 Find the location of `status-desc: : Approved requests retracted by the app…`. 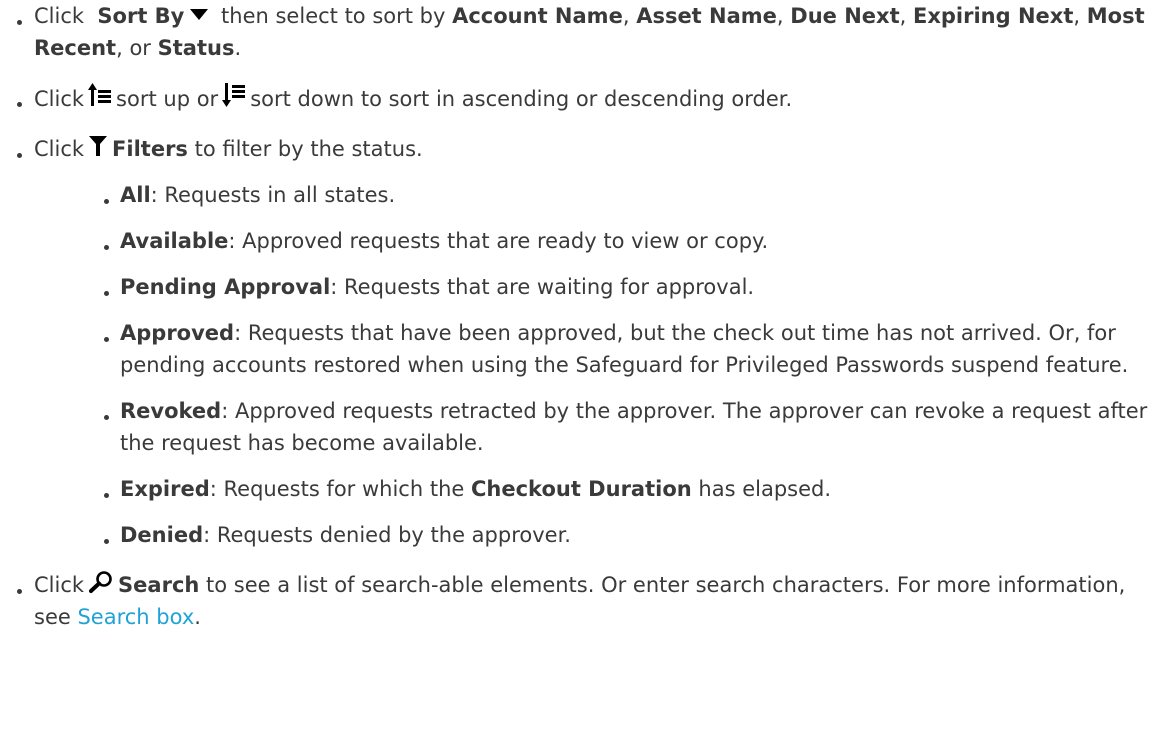

status-desc: : Approved requests retracted by the app… is located at coordinates (634, 427).